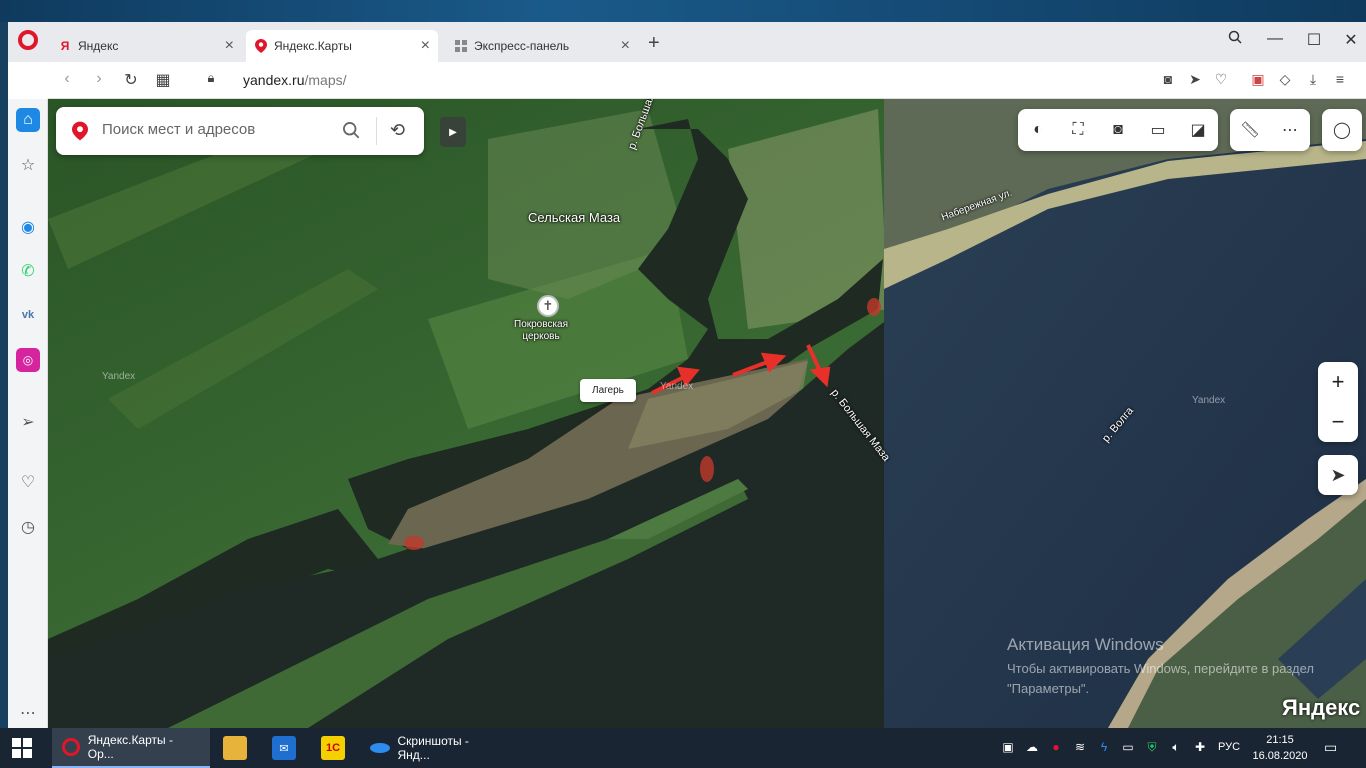  What do you see at coordinates (1118, 130) in the screenshot?
I see `photo-icon: ◙` at bounding box center [1118, 130].